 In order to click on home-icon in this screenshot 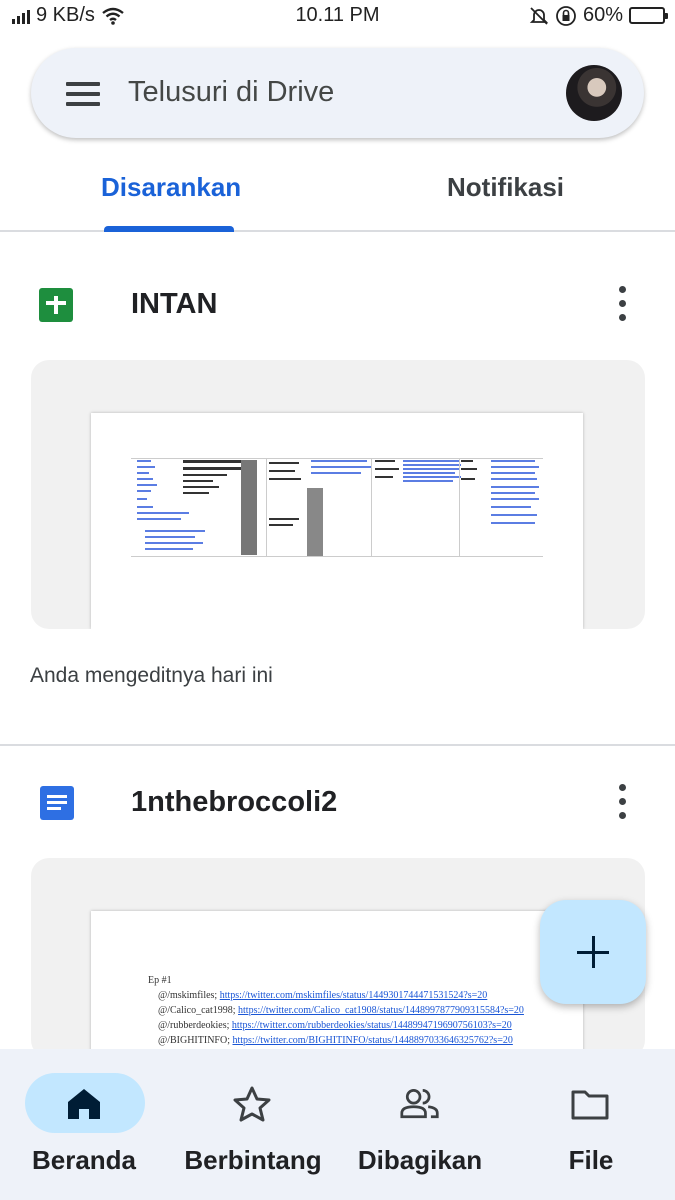, I will do `click(84, 1104)`.